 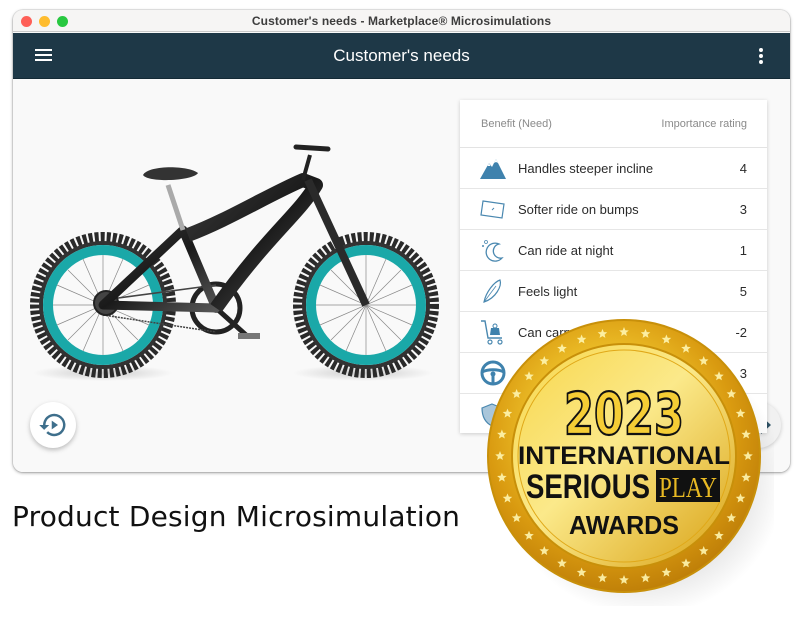 I want to click on award-year: 2023, so click(x=624, y=414).